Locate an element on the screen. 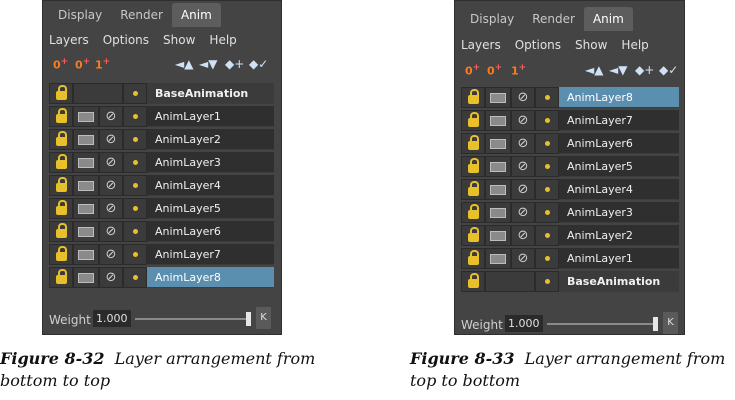  layer-row: ⊘ AnimLayer8 is located at coordinates (161, 277).